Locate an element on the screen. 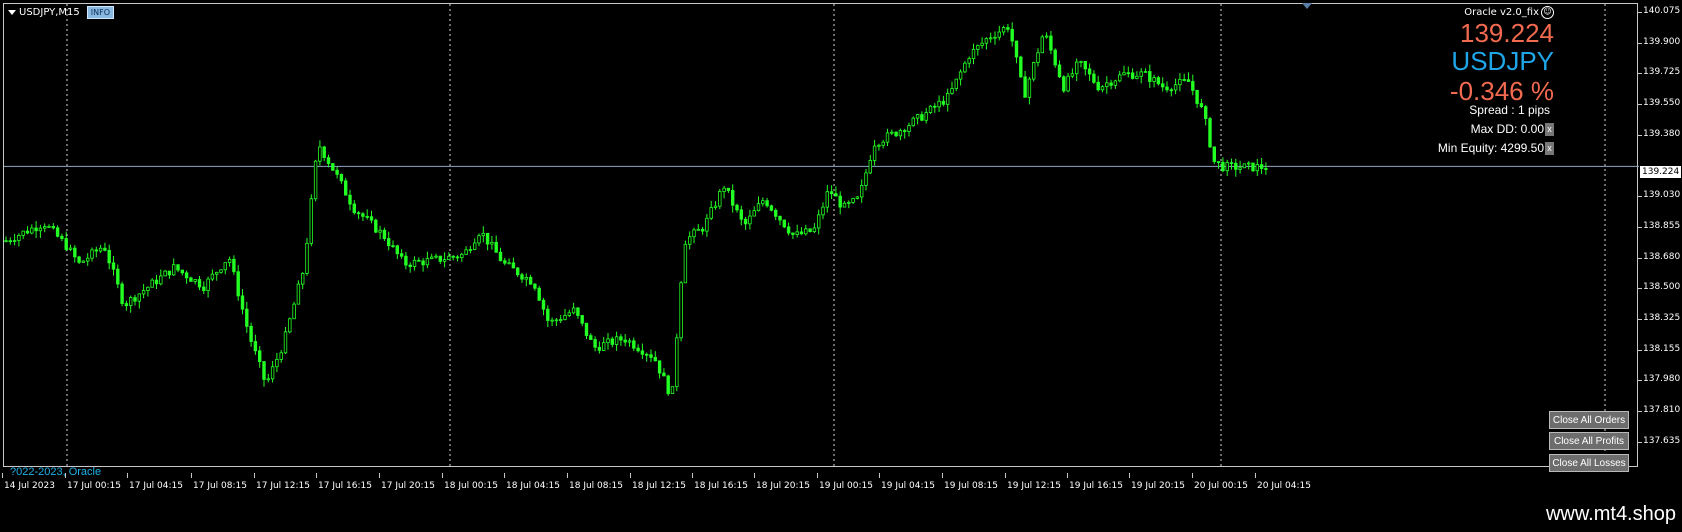  time-tick-label: 18 Jul 12:15 is located at coordinates (658, 482).